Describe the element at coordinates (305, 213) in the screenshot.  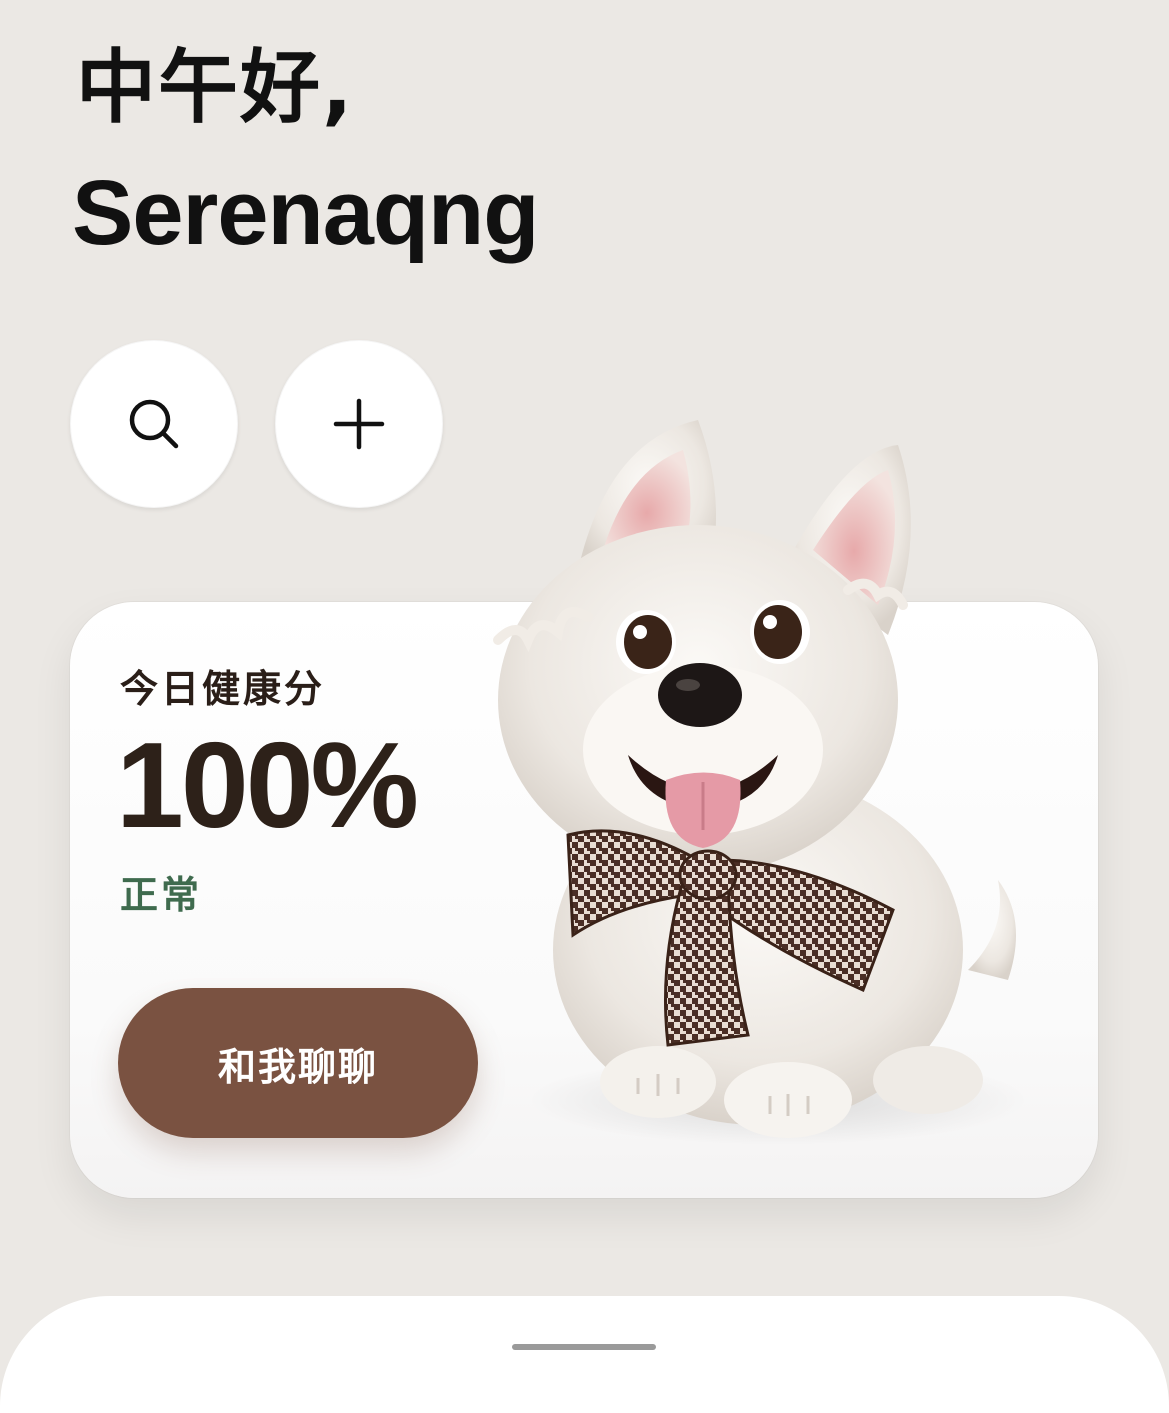
I see `username-text: Serenaqng` at that location.